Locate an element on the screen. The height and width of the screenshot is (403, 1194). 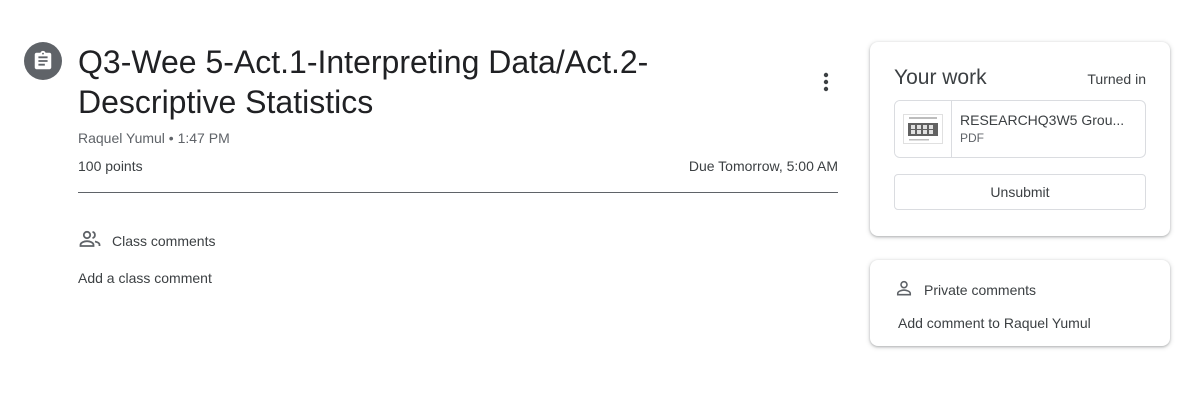
more-vert-icon is located at coordinates (826, 82).